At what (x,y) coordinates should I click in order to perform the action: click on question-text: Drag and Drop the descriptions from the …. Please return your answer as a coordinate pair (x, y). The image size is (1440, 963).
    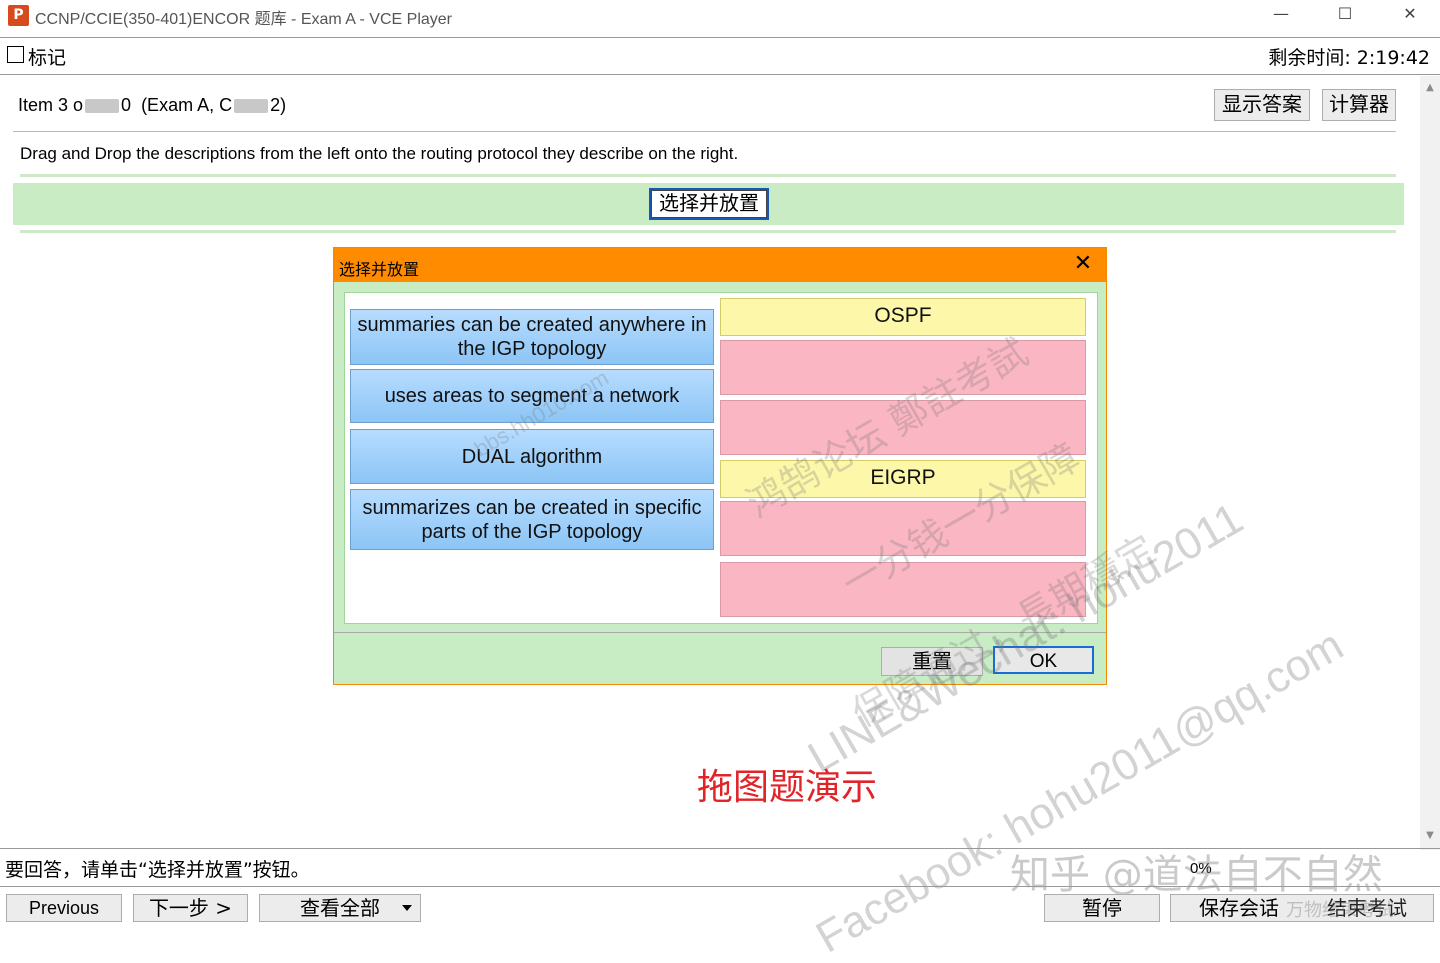
    Looking at the image, I should click on (379, 153).